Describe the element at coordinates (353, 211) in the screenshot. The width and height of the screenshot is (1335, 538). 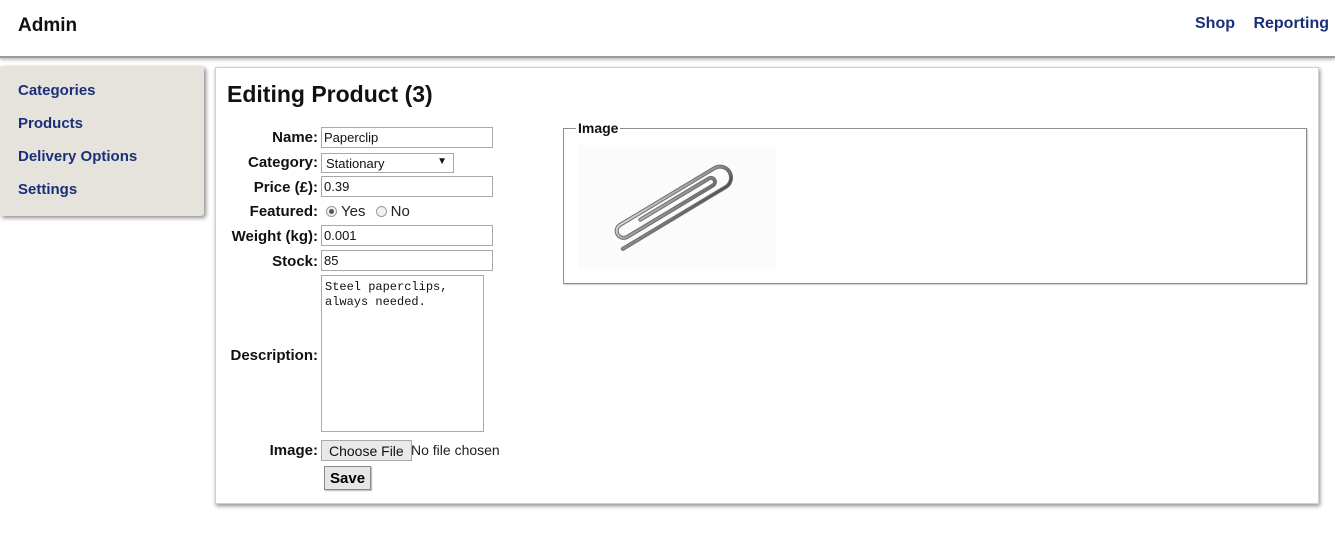
I see `featured-yes-label: Yes` at that location.